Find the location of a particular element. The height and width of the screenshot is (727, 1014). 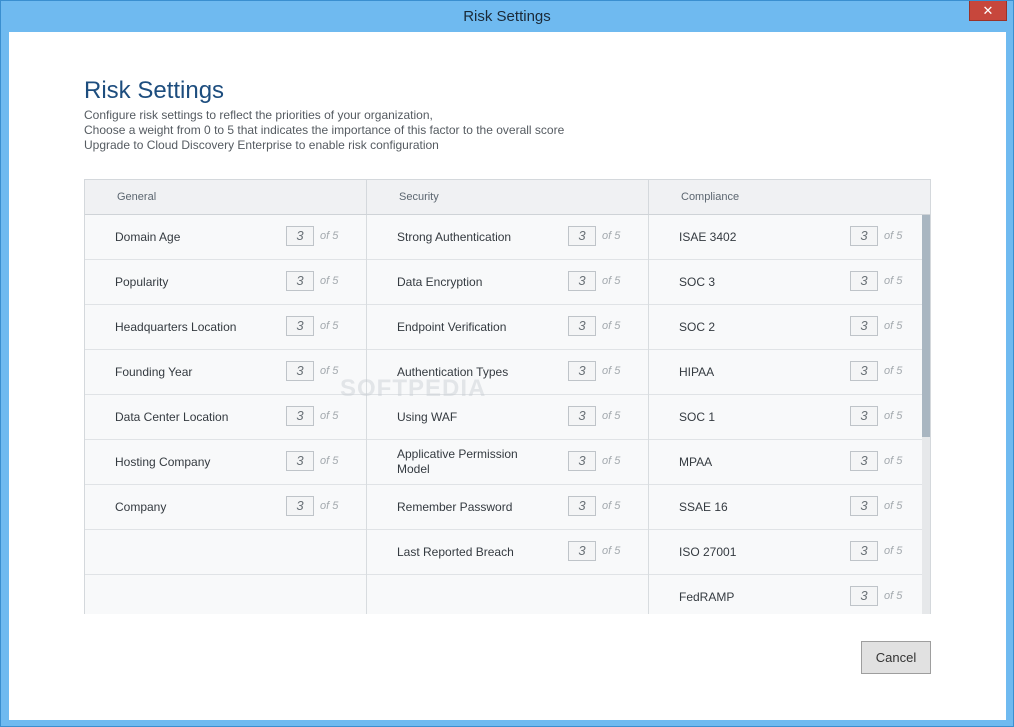

vertical-scrollbar is located at coordinates (926, 414).